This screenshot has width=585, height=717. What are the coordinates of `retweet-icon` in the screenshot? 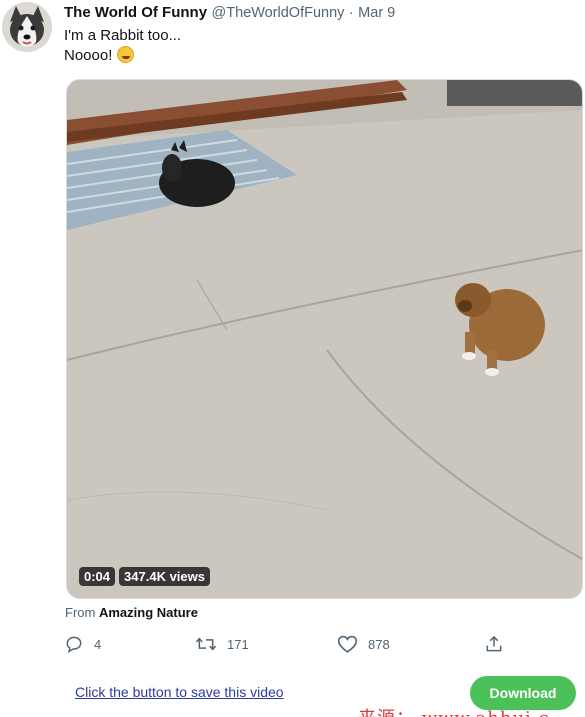 It's located at (206, 644).